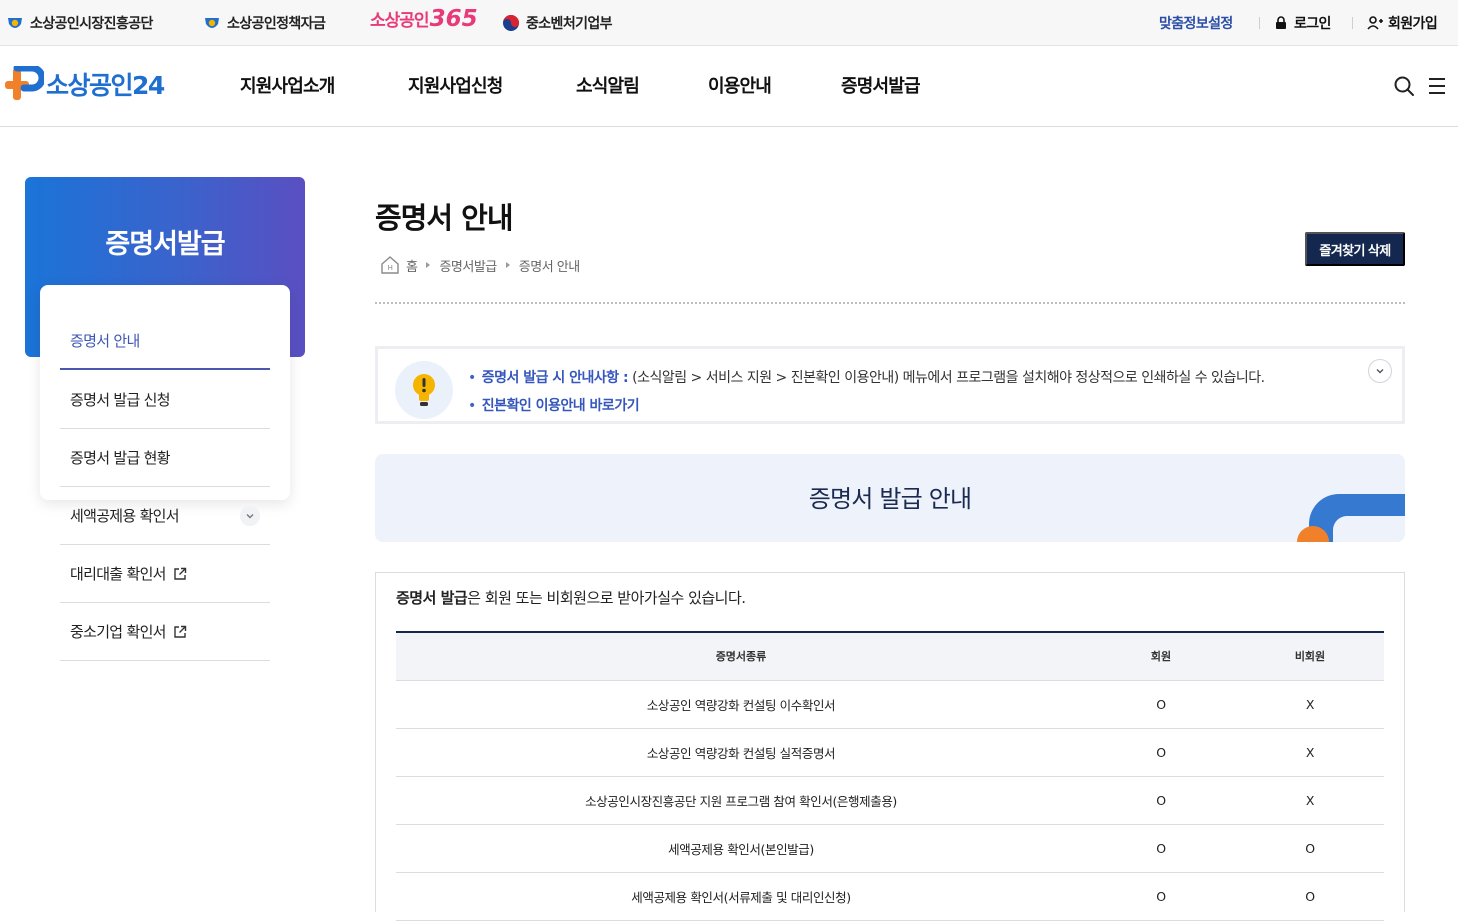 The image size is (1458, 921). What do you see at coordinates (120, 458) in the screenshot?
I see `sidebar-item-label: 증명서 발급 현황` at bounding box center [120, 458].